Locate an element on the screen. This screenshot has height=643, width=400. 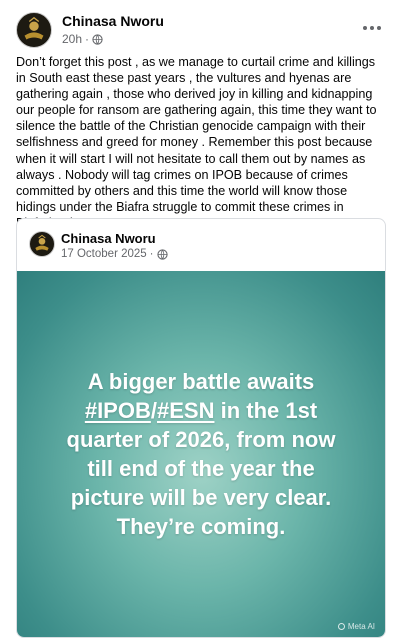
shared-author-name: Chinasa Nworu is located at coordinates (108, 238).